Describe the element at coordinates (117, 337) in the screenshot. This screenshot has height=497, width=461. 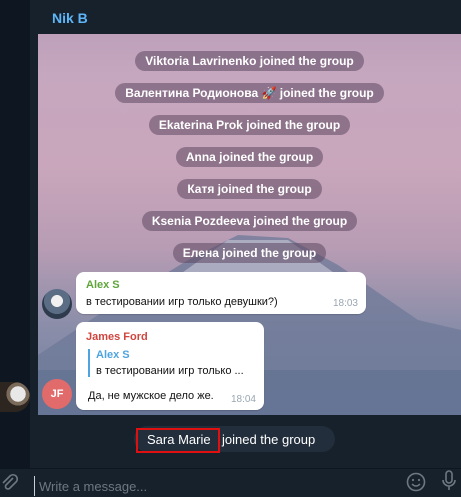
I see `message-sender: James Ford` at that location.